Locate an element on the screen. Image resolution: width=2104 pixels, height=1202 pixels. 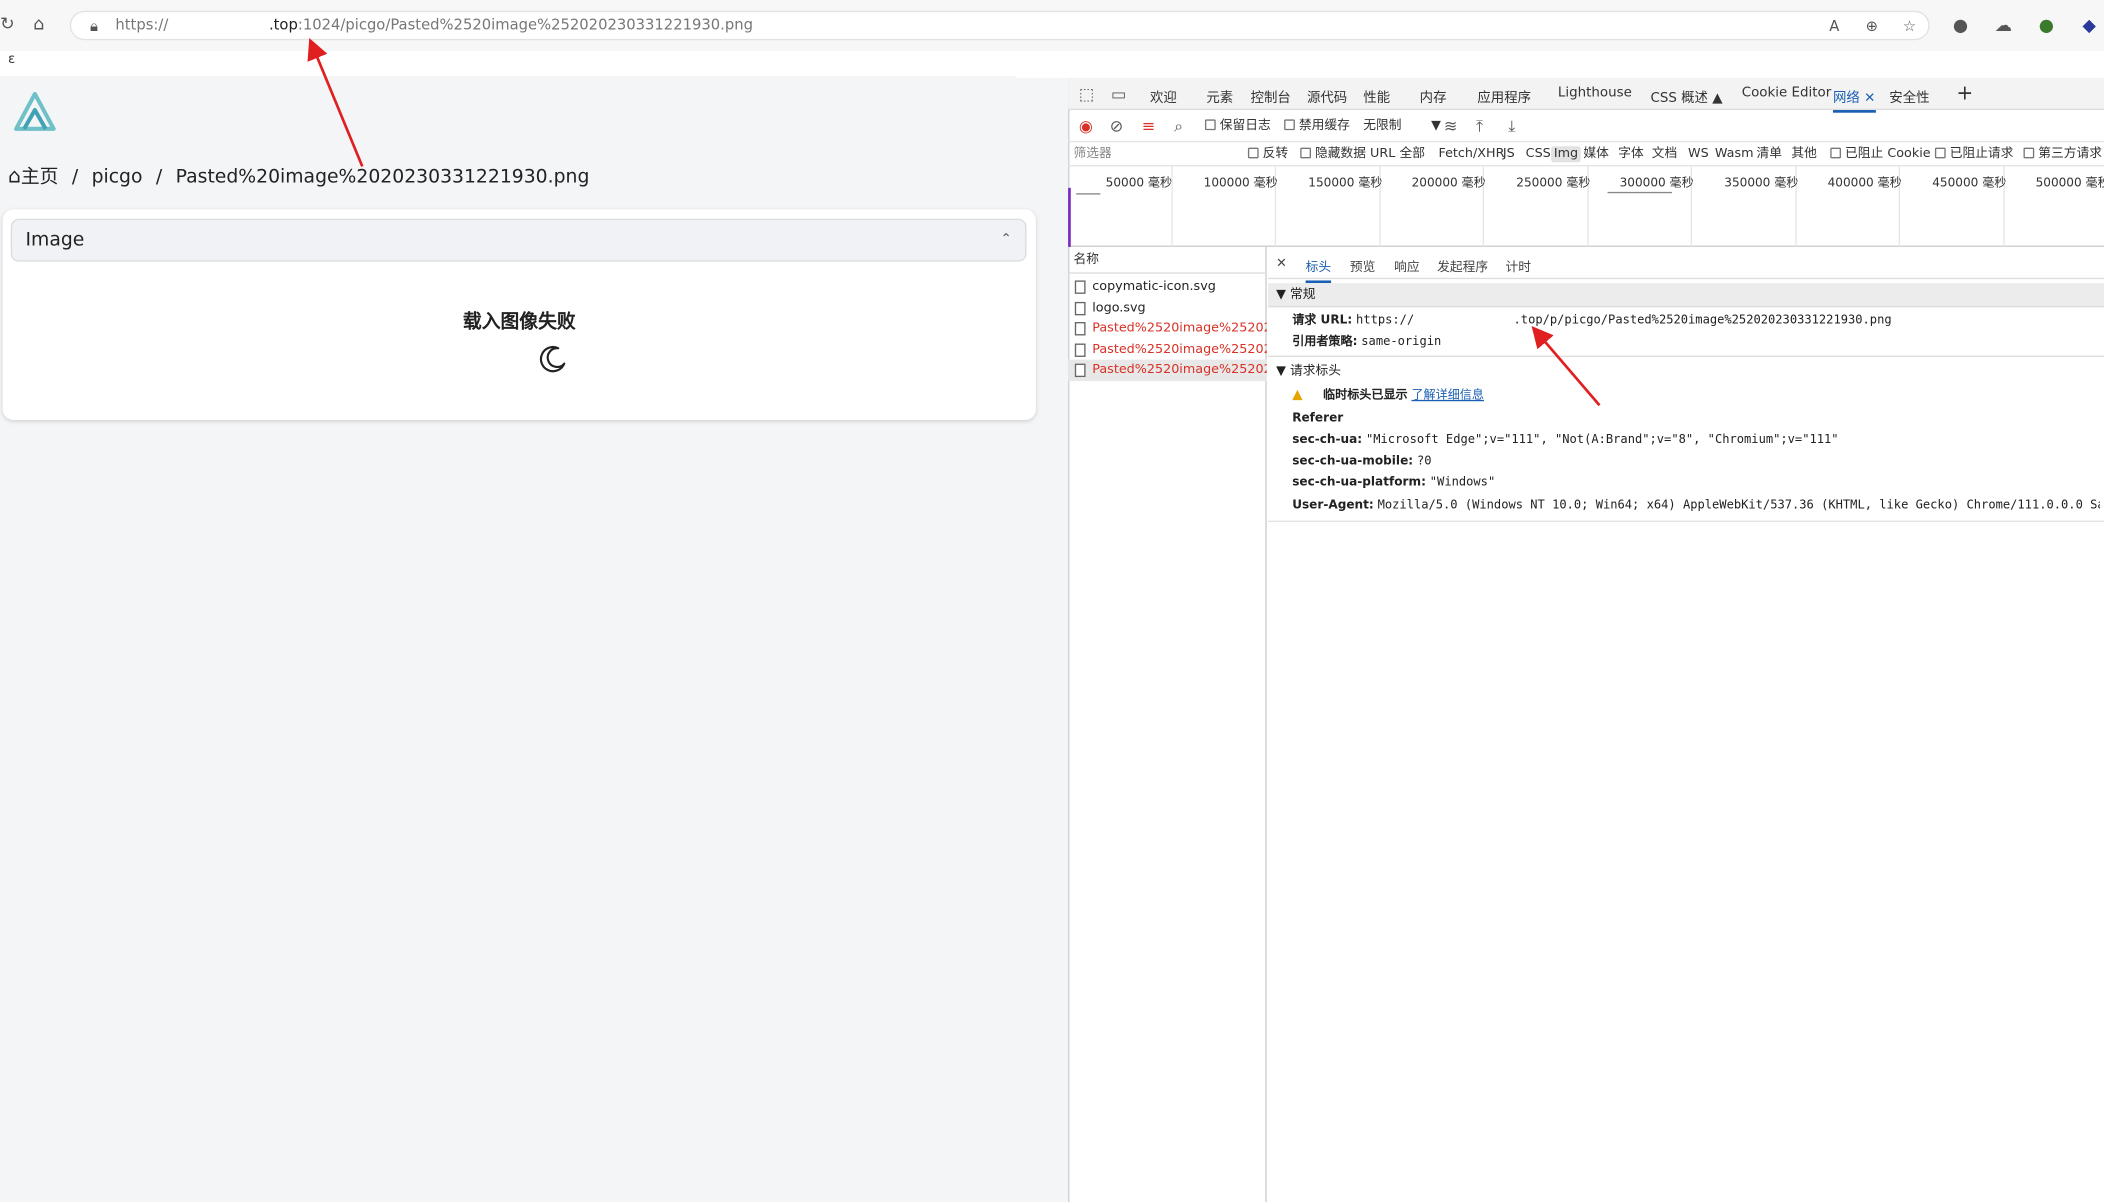
filter-type: JS is located at coordinates (1509, 154).